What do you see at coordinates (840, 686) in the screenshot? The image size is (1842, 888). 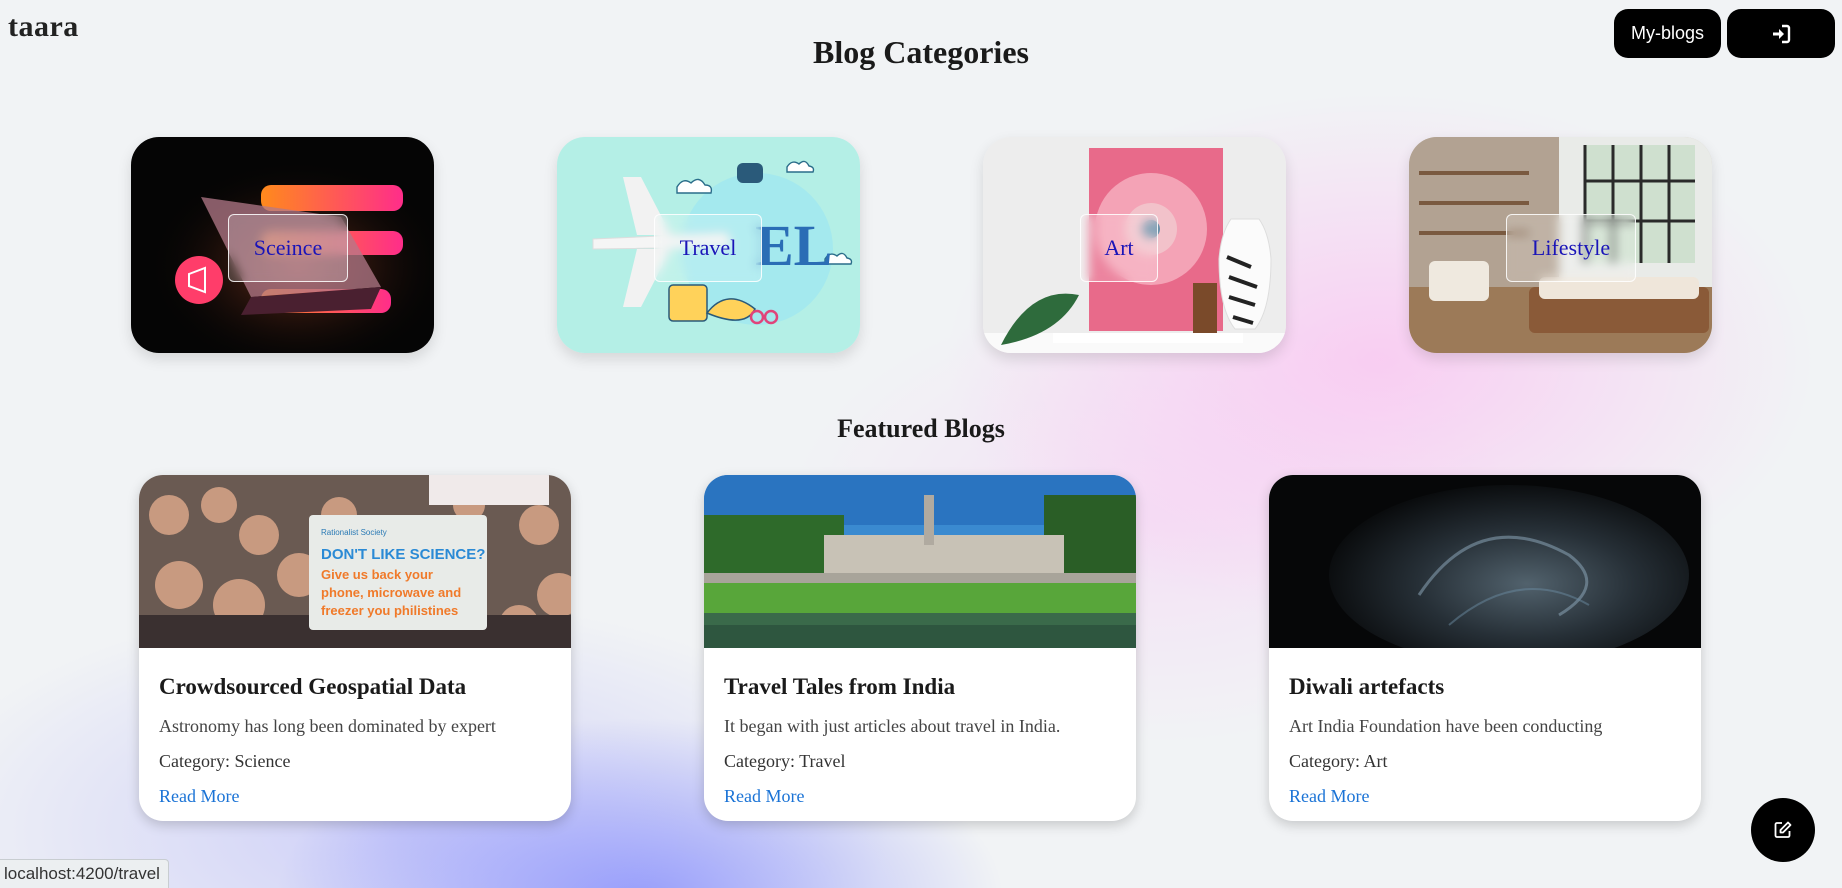 I see `blog-title: Travel Tales from India` at bounding box center [840, 686].